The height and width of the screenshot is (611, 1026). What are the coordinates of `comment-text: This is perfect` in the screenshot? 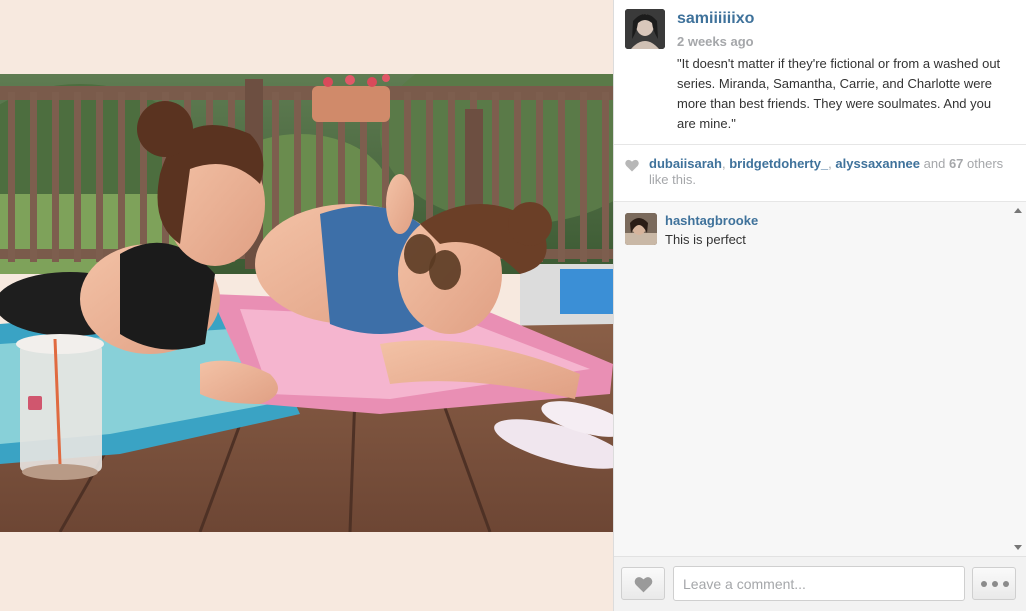 It's located at (705, 239).